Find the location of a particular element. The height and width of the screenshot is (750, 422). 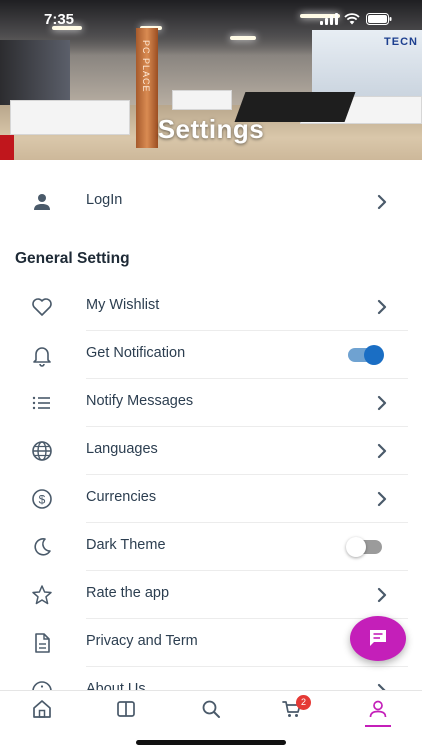

about-label: About Us is located at coordinates (116, 685).